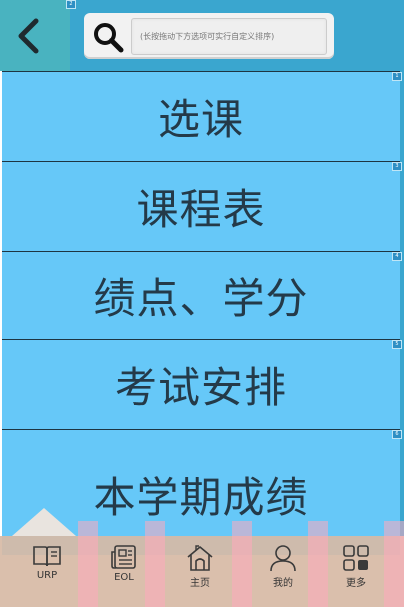 Image resolution: width=404 pixels, height=607 pixels. What do you see at coordinates (201, 298) in the screenshot?
I see `menu-item-label: 绩点、学分` at bounding box center [201, 298].